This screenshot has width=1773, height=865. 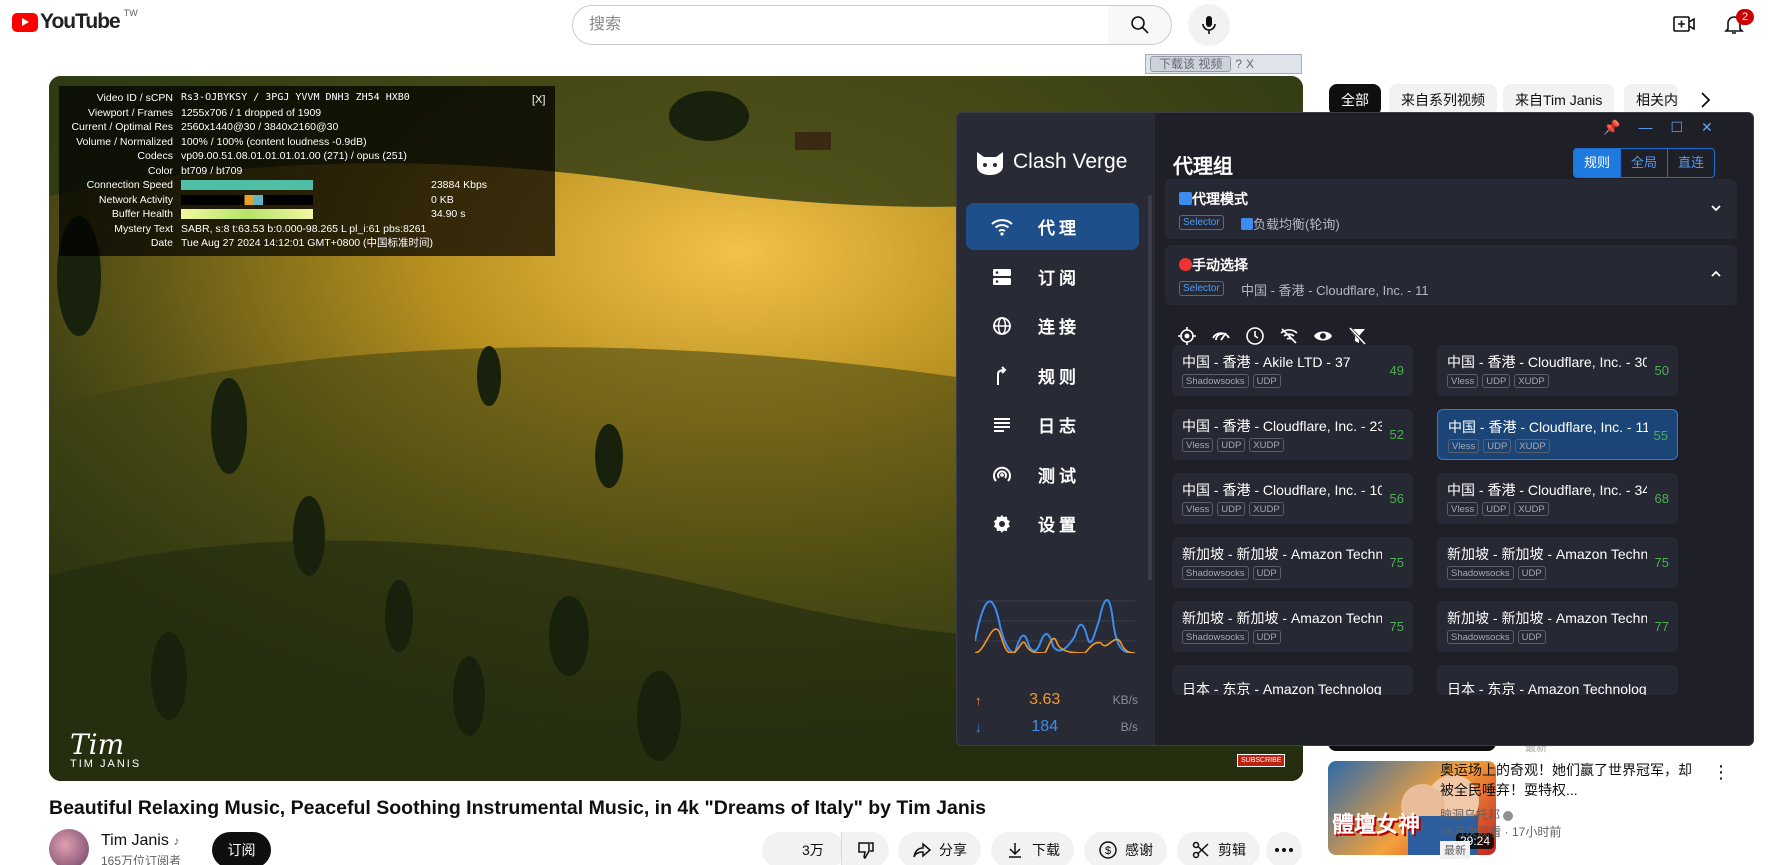 I want to click on nav-proxy: 代理, so click(x=1052, y=226).